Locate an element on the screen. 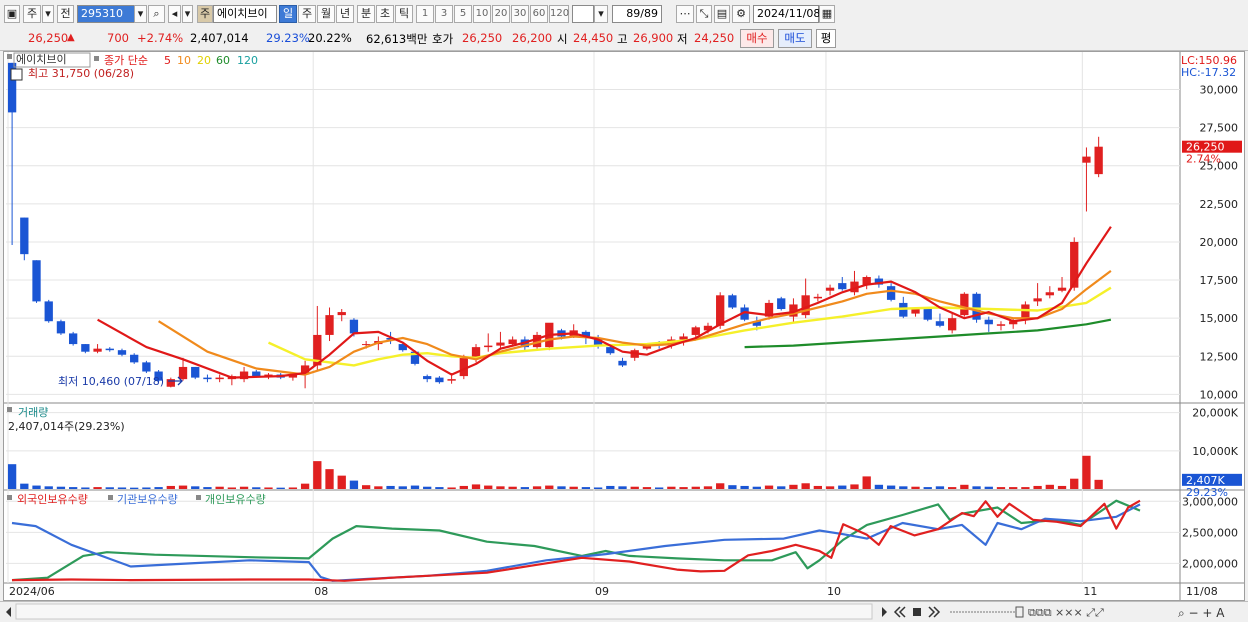 The height and width of the screenshot is (622, 1248). zoom-tools-icon: ⌕ − + A is located at coordinates (1201, 613).